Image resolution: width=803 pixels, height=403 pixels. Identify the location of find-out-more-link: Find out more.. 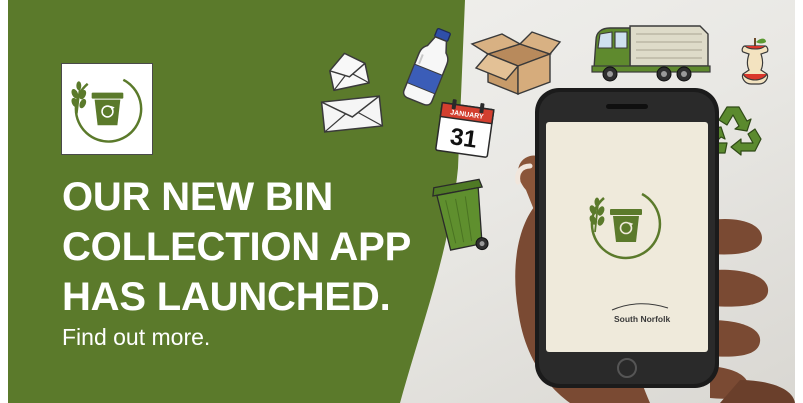
(136, 337).